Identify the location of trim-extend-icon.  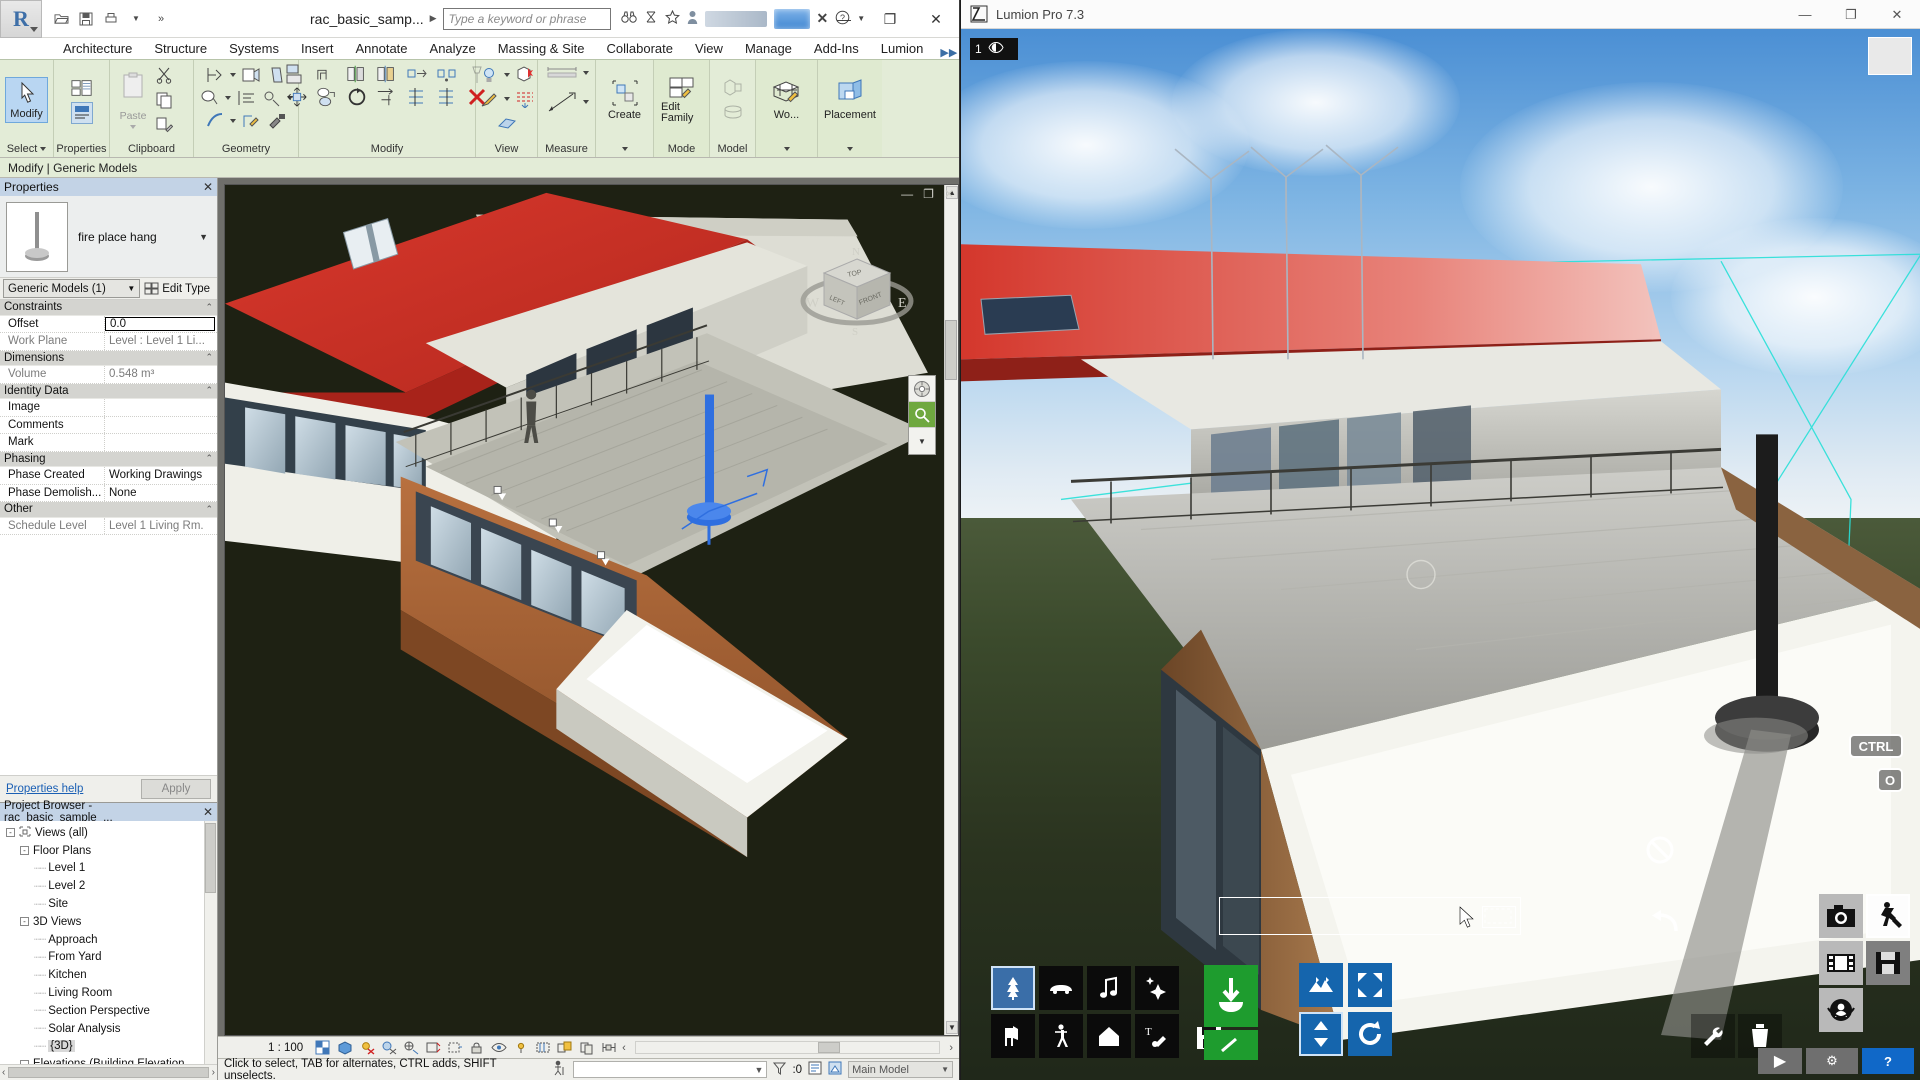
(215, 121).